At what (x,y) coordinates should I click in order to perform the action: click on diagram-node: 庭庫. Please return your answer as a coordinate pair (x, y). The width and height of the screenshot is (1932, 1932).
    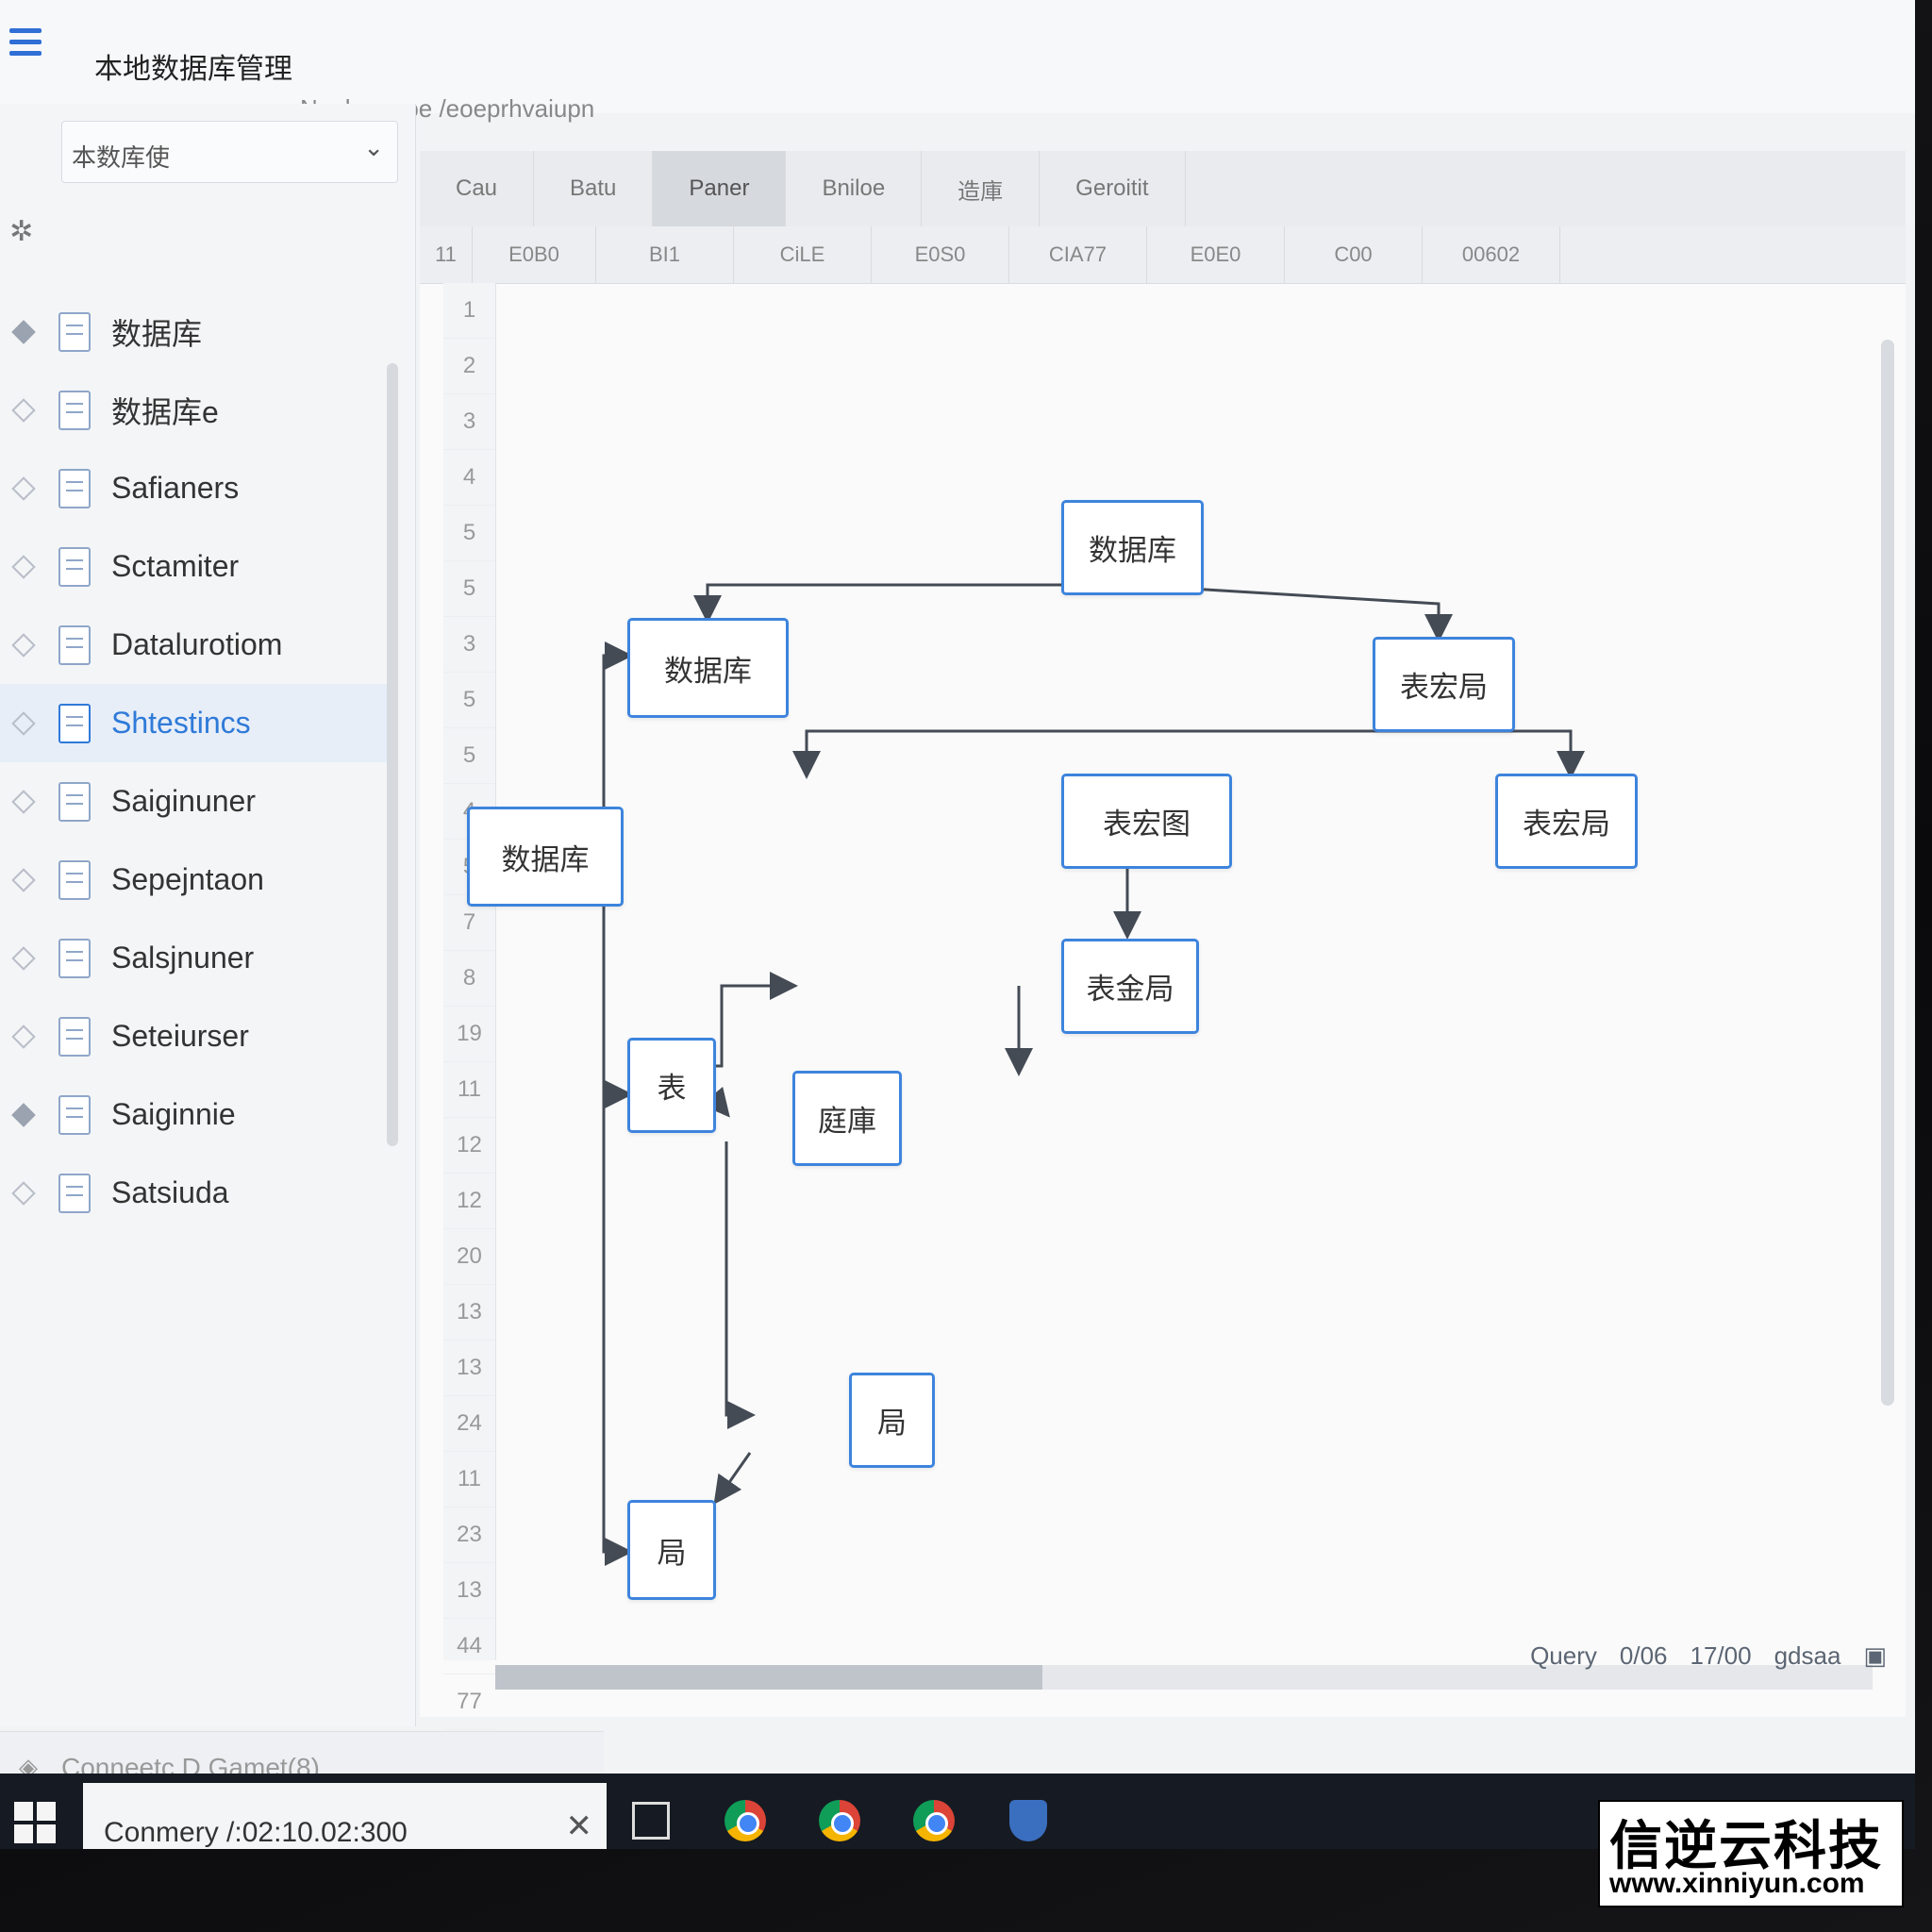
    Looking at the image, I should click on (847, 1118).